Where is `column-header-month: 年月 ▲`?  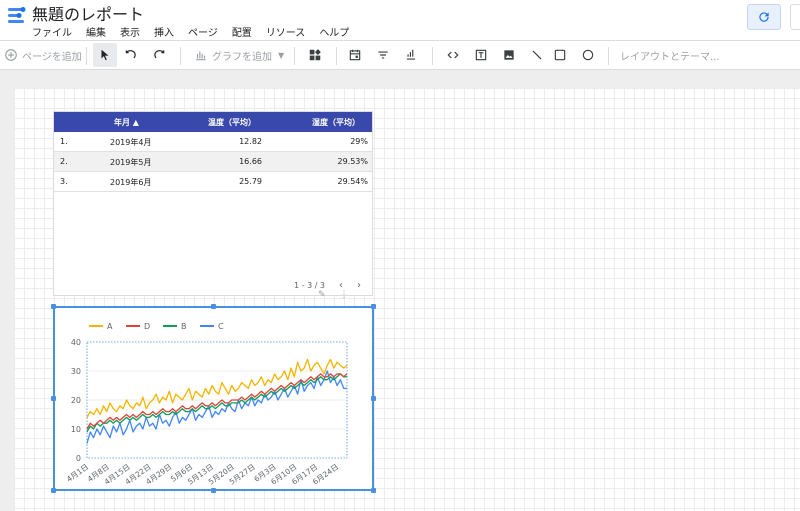 column-header-month: 年月 ▲ is located at coordinates (126, 122).